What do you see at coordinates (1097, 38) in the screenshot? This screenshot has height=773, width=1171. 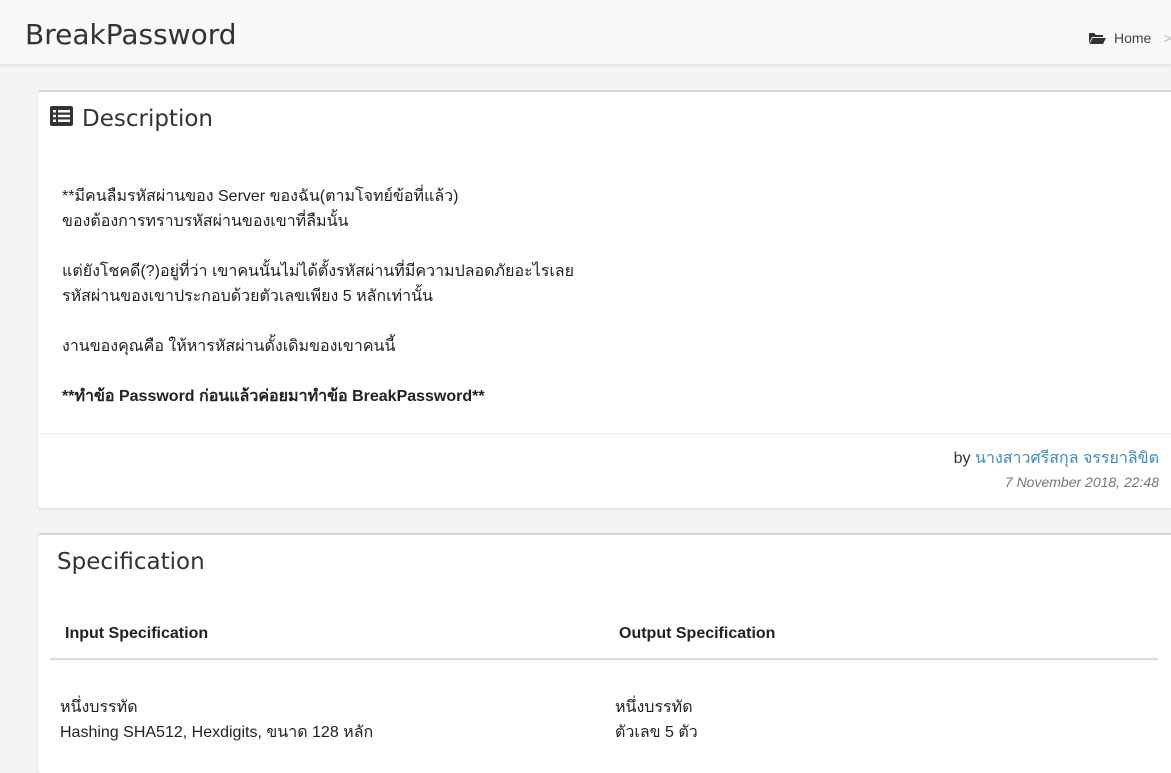 I see `folder-open-icon` at bounding box center [1097, 38].